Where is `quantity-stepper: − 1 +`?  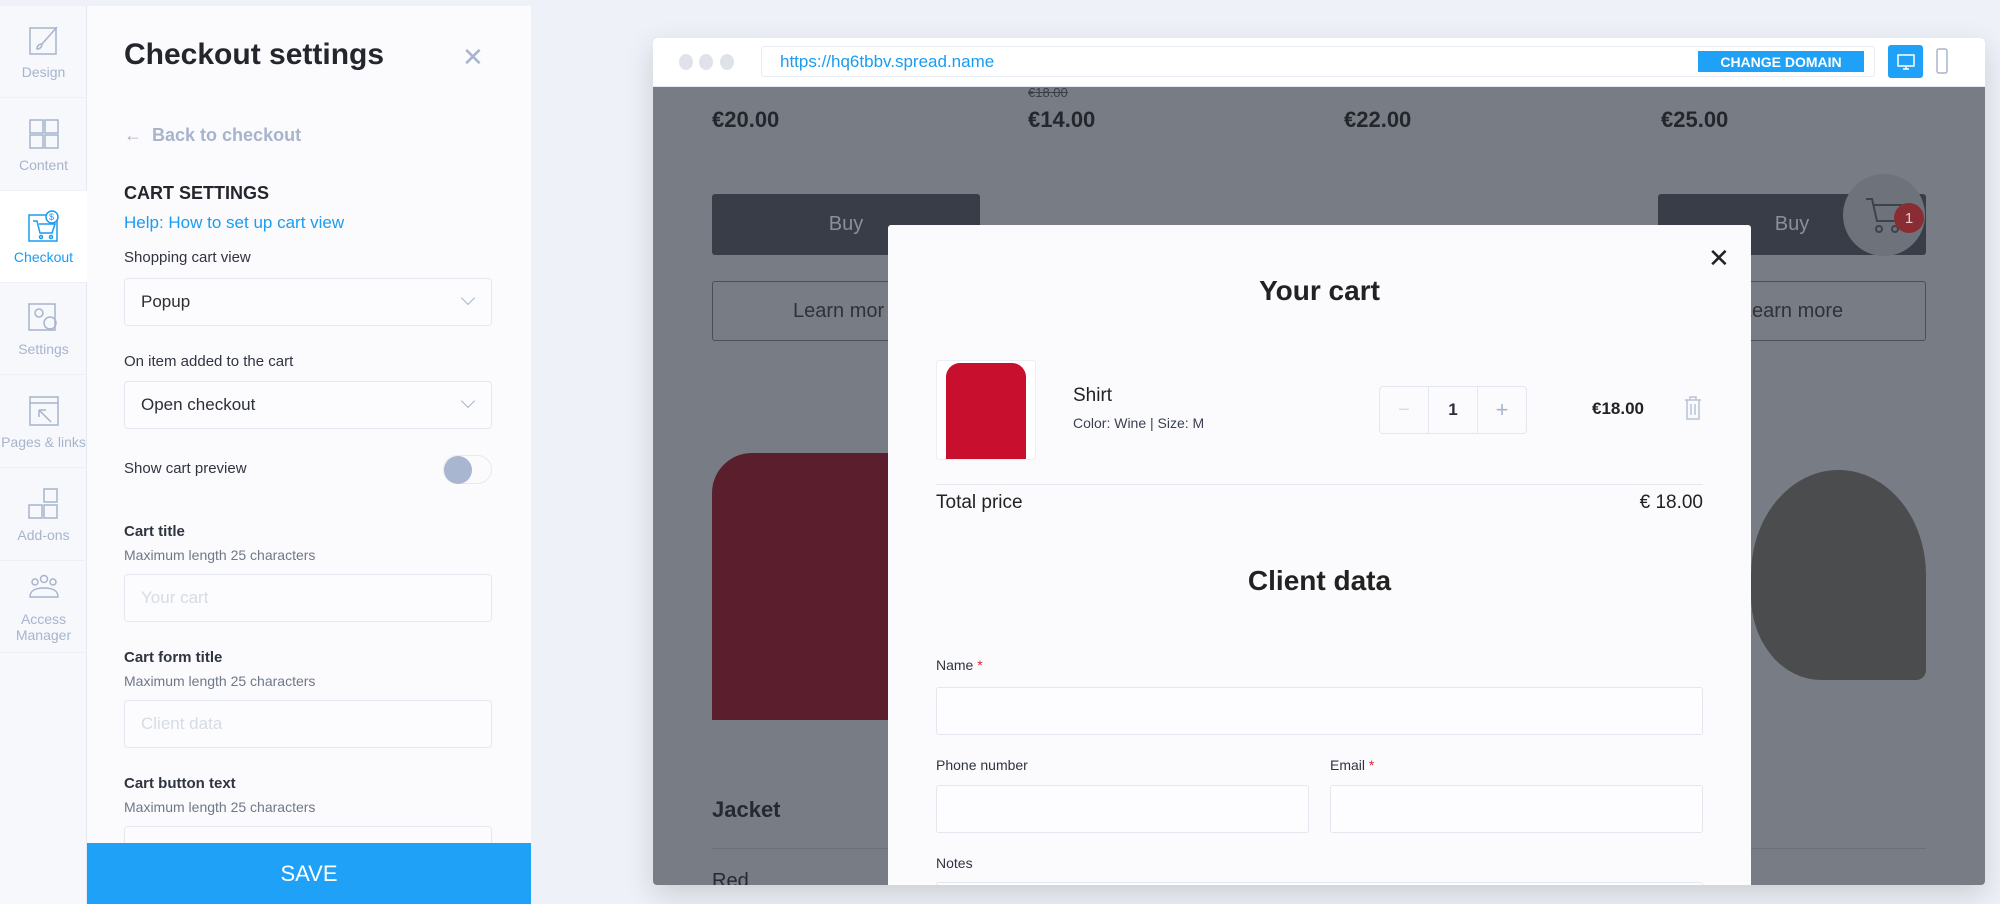 quantity-stepper: − 1 + is located at coordinates (1453, 410).